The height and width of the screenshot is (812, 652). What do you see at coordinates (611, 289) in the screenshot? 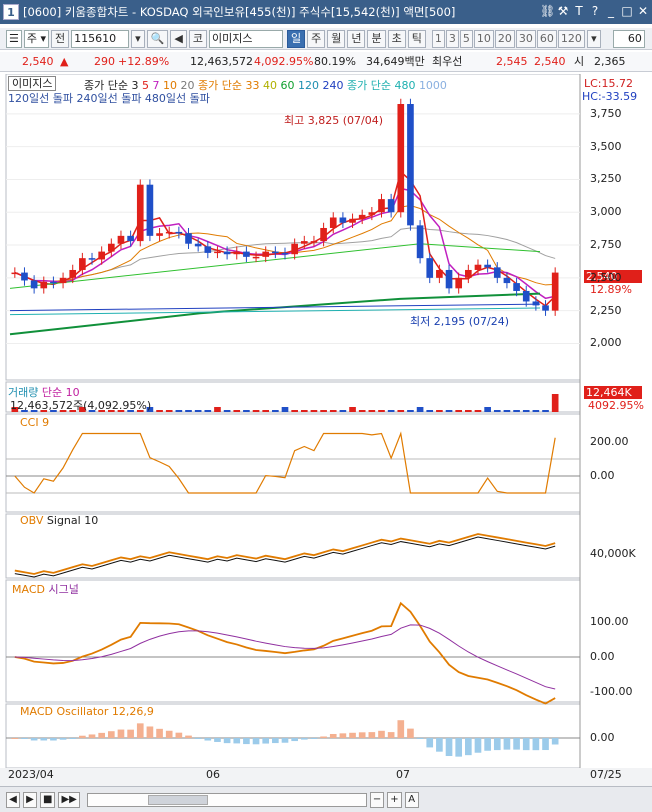
I see `current-pct: 12.89%` at bounding box center [611, 289].